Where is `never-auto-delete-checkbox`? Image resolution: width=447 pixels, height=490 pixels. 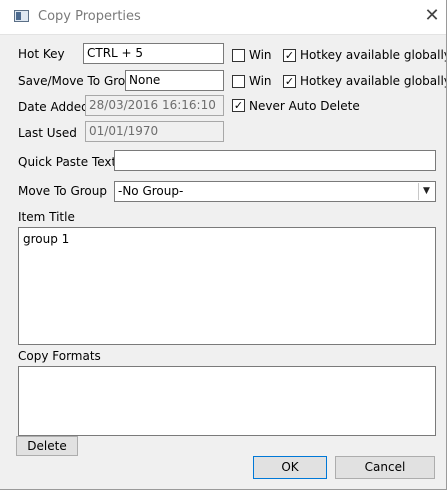 never-auto-delete-checkbox is located at coordinates (238, 105).